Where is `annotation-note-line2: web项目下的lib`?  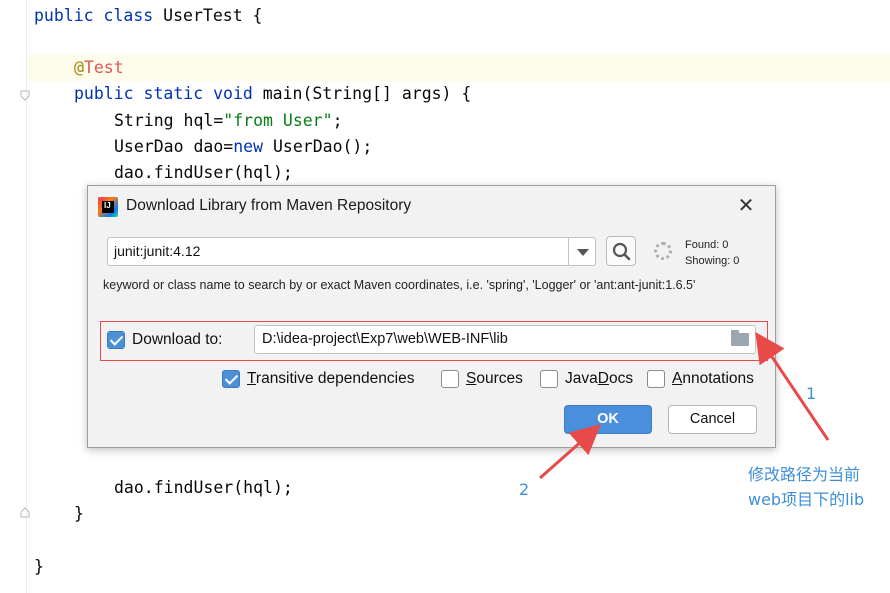
annotation-note-line2: web项目下的lib is located at coordinates (806, 499).